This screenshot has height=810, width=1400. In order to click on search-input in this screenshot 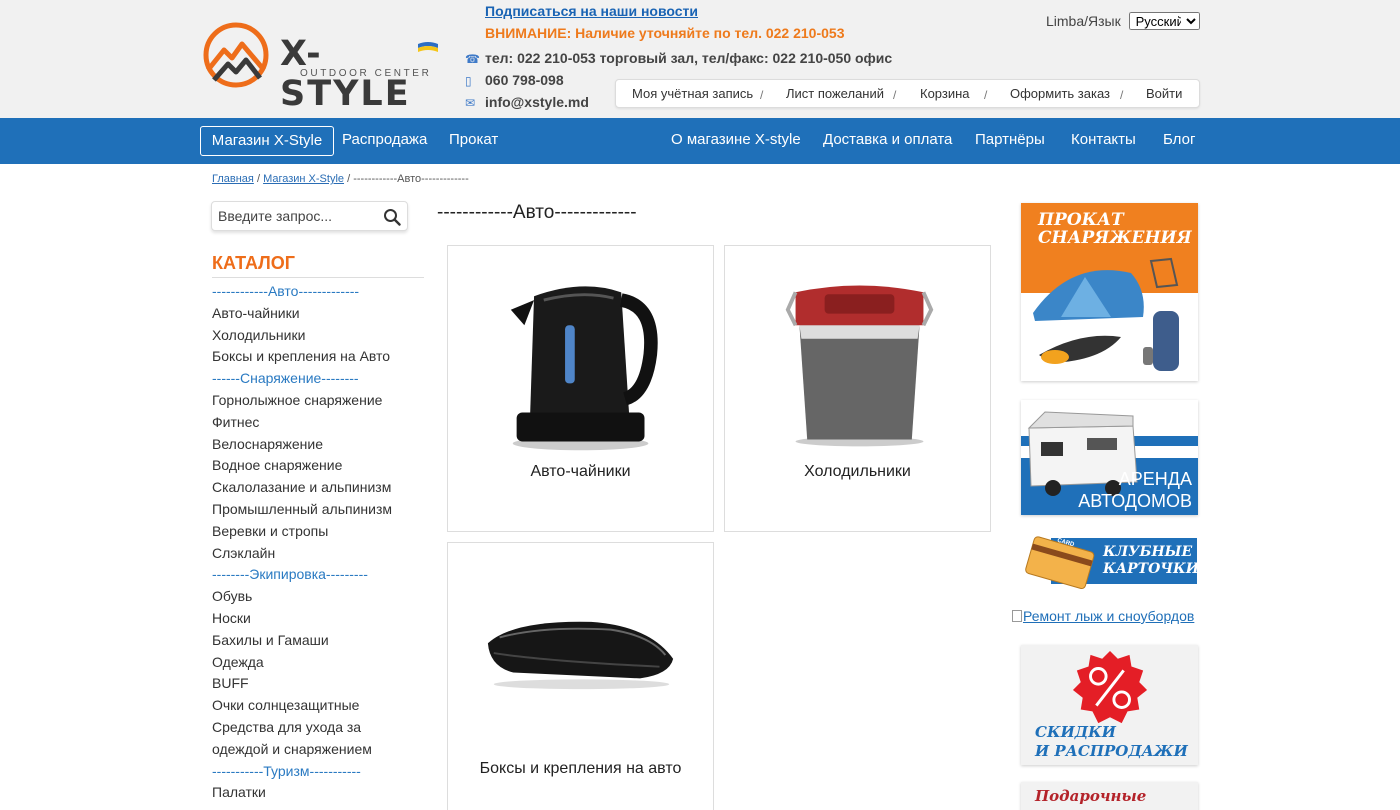, I will do `click(298, 216)`.